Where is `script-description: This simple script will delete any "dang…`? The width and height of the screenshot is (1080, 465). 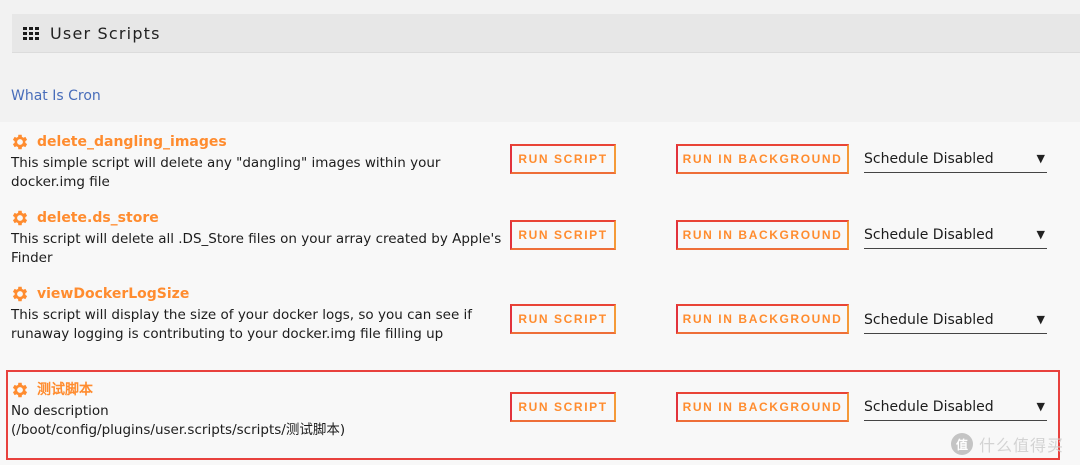 script-description: This simple script will delete any "dang… is located at coordinates (226, 172).